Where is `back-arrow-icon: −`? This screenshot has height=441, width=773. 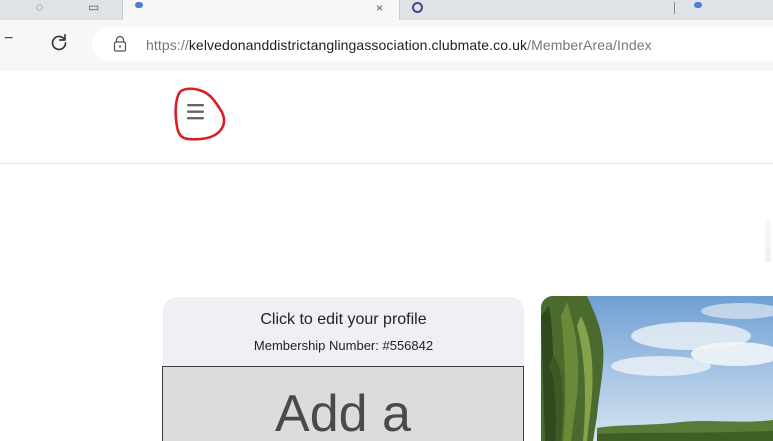
back-arrow-icon: − is located at coordinates (8, 39).